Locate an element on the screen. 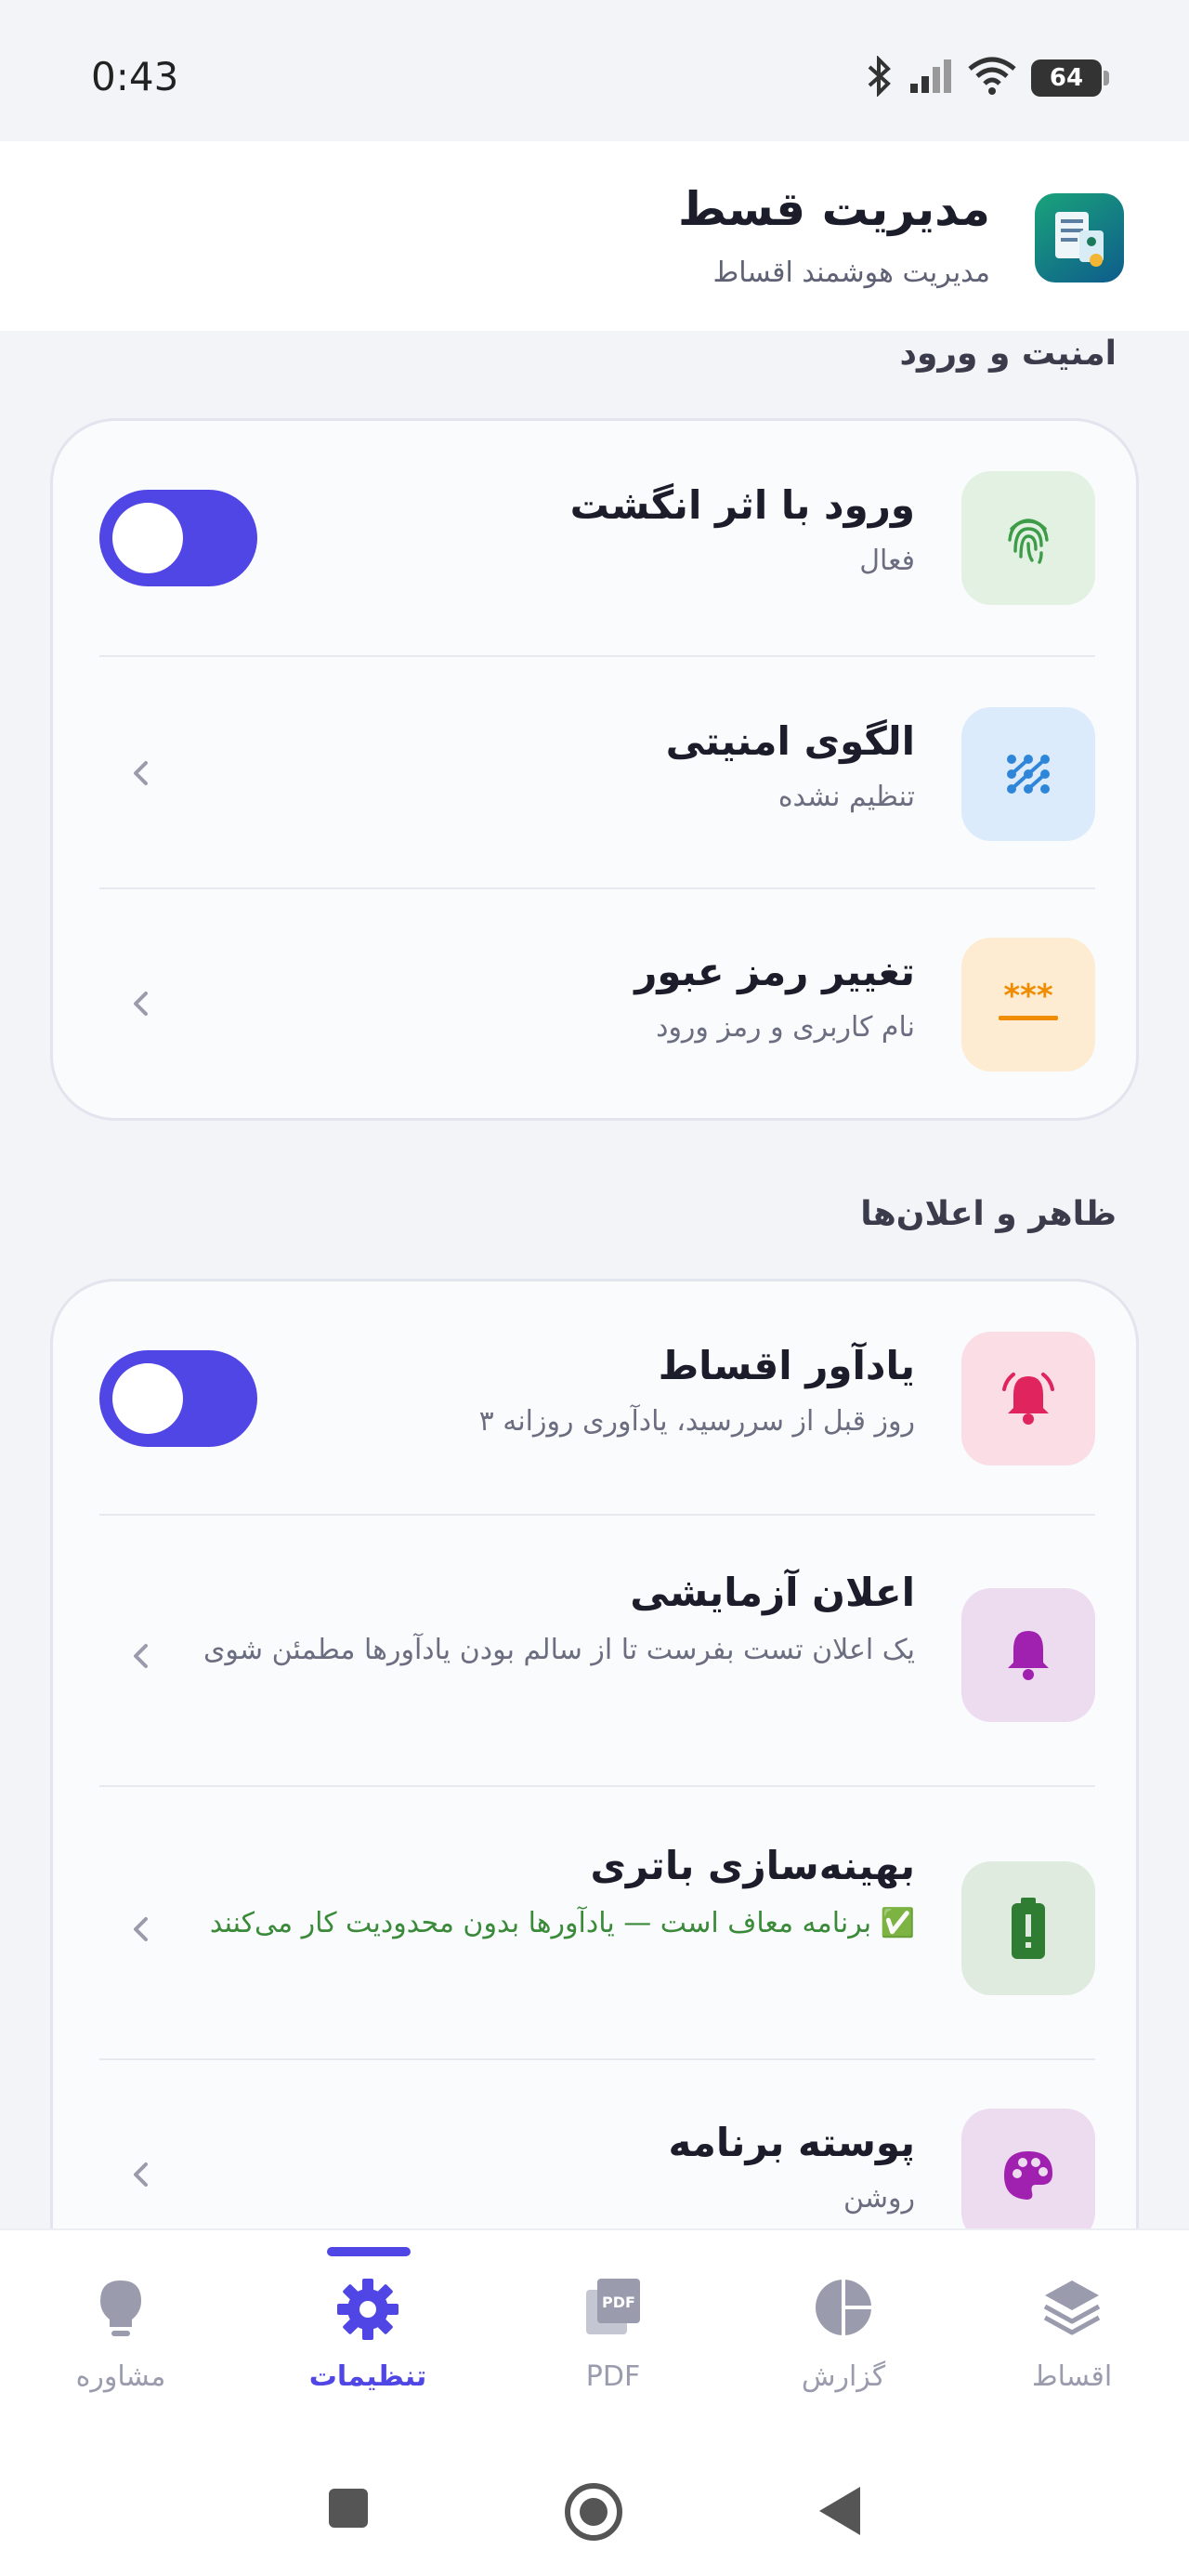 The height and width of the screenshot is (2576, 1189). nav-item-consult: مشاوره is located at coordinates (121, 2338).